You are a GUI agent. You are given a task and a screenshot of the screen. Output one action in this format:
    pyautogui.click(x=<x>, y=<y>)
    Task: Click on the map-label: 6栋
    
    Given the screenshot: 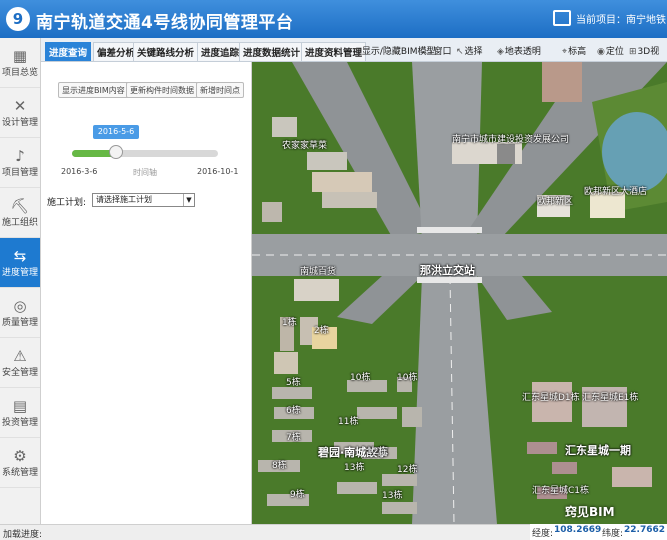 What is the action you would take?
    pyautogui.click(x=293, y=411)
    